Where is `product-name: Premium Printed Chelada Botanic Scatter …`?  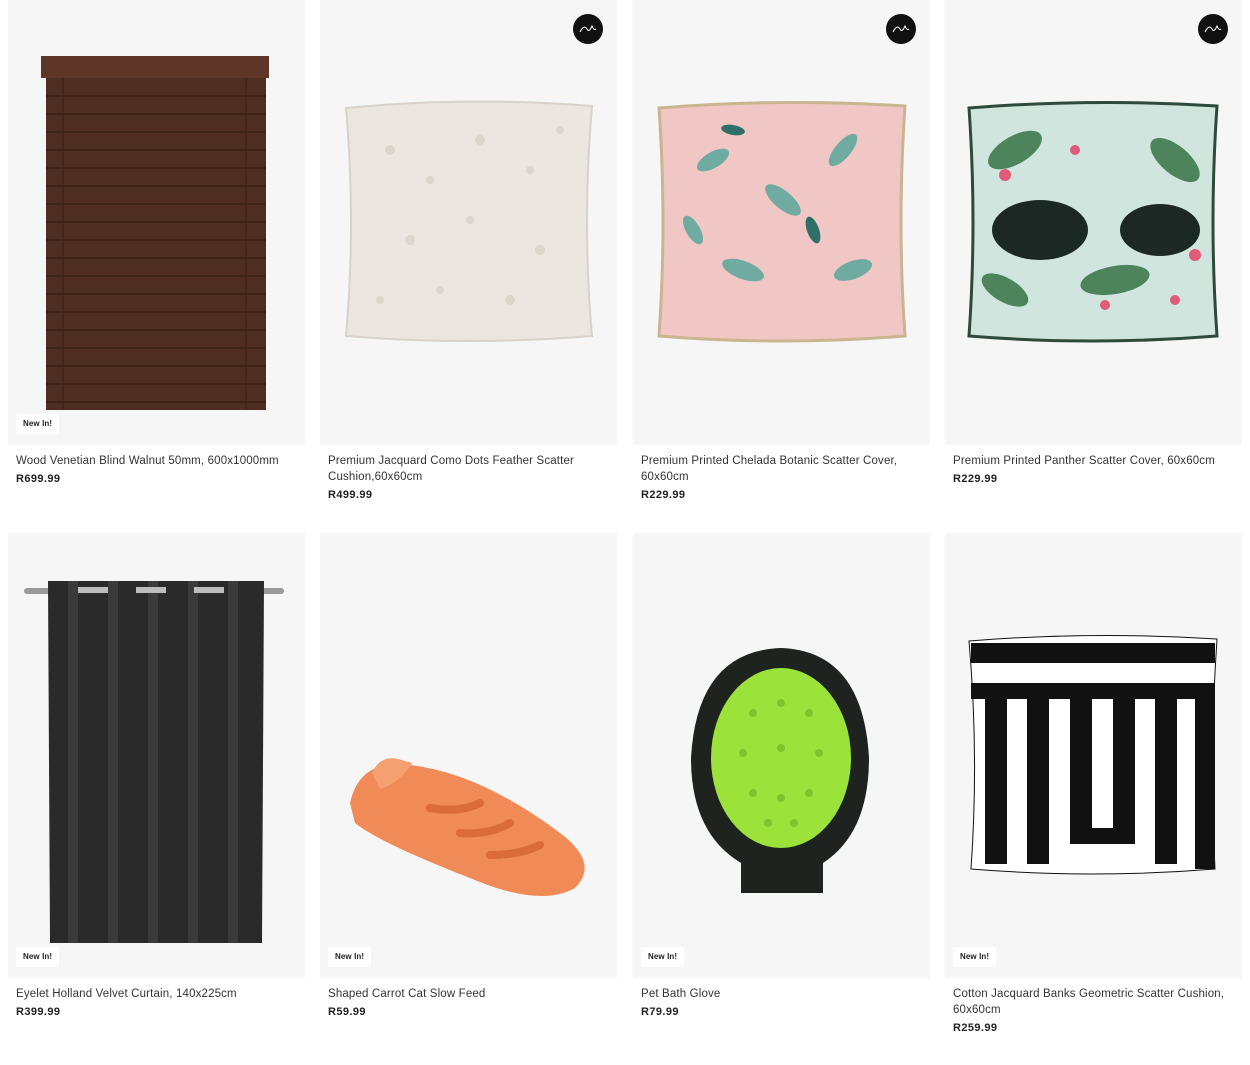 product-name: Premium Printed Chelada Botanic Scatter … is located at coordinates (781, 469).